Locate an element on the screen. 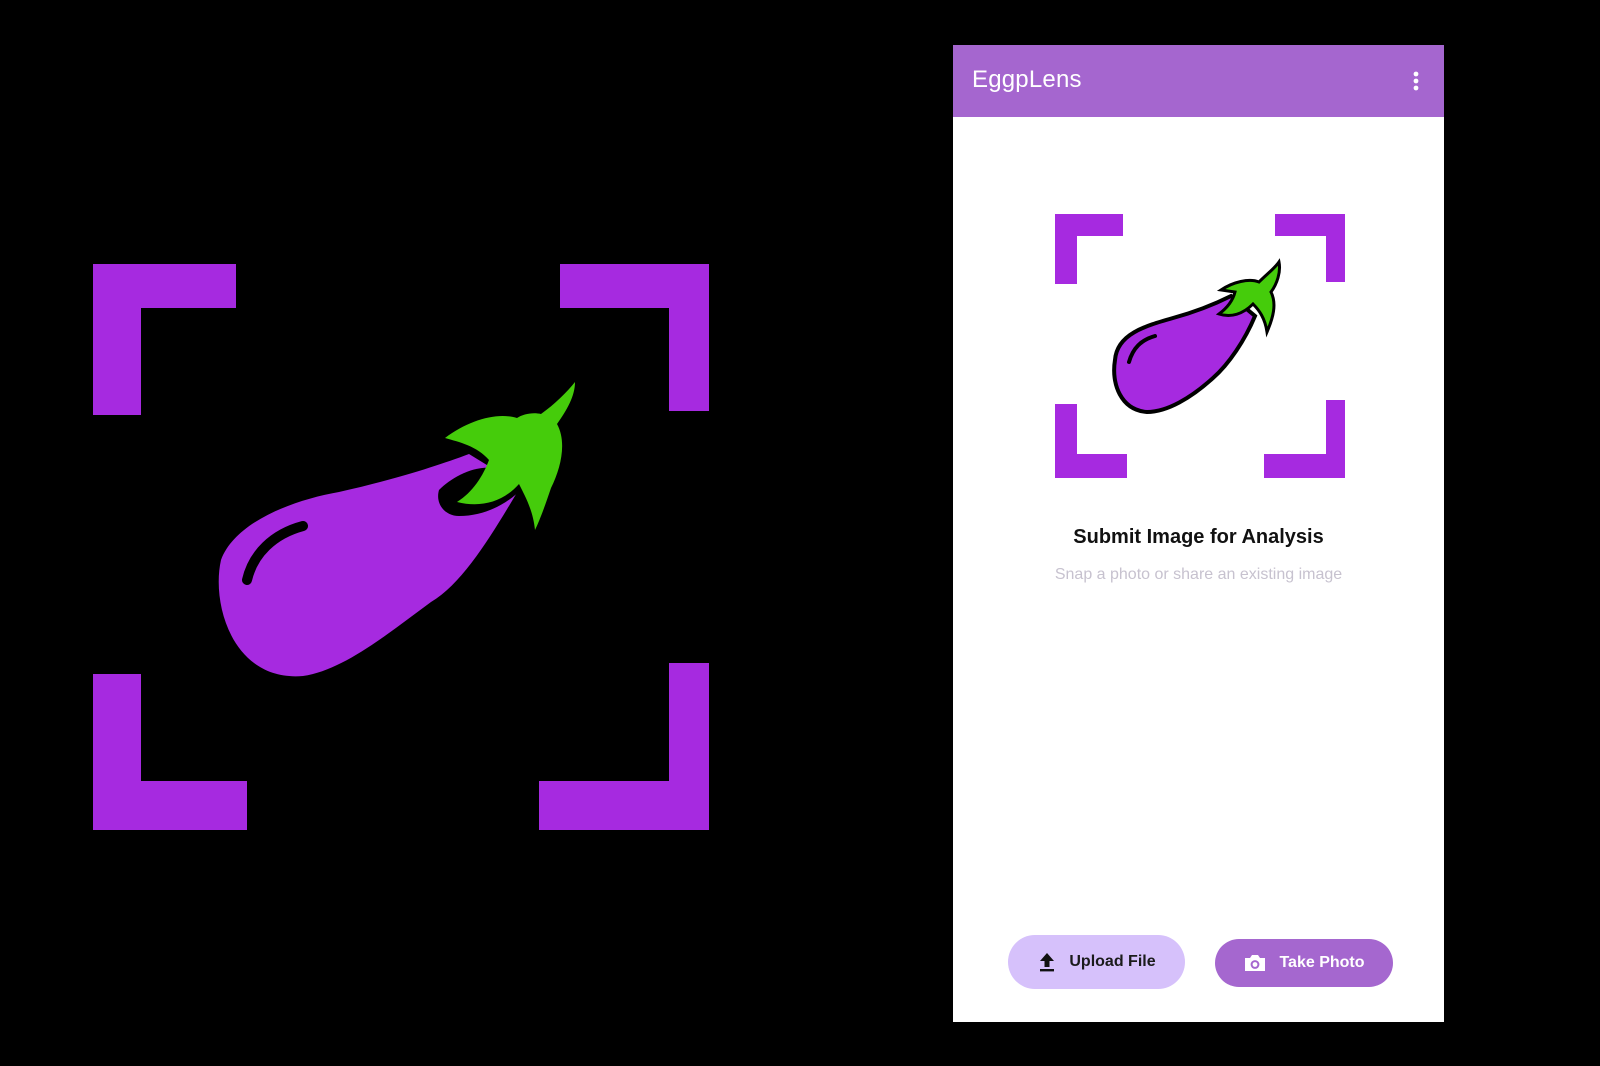 The height and width of the screenshot is (1066, 1600). page-title: Submit Image for Analysis is located at coordinates (1198, 537).